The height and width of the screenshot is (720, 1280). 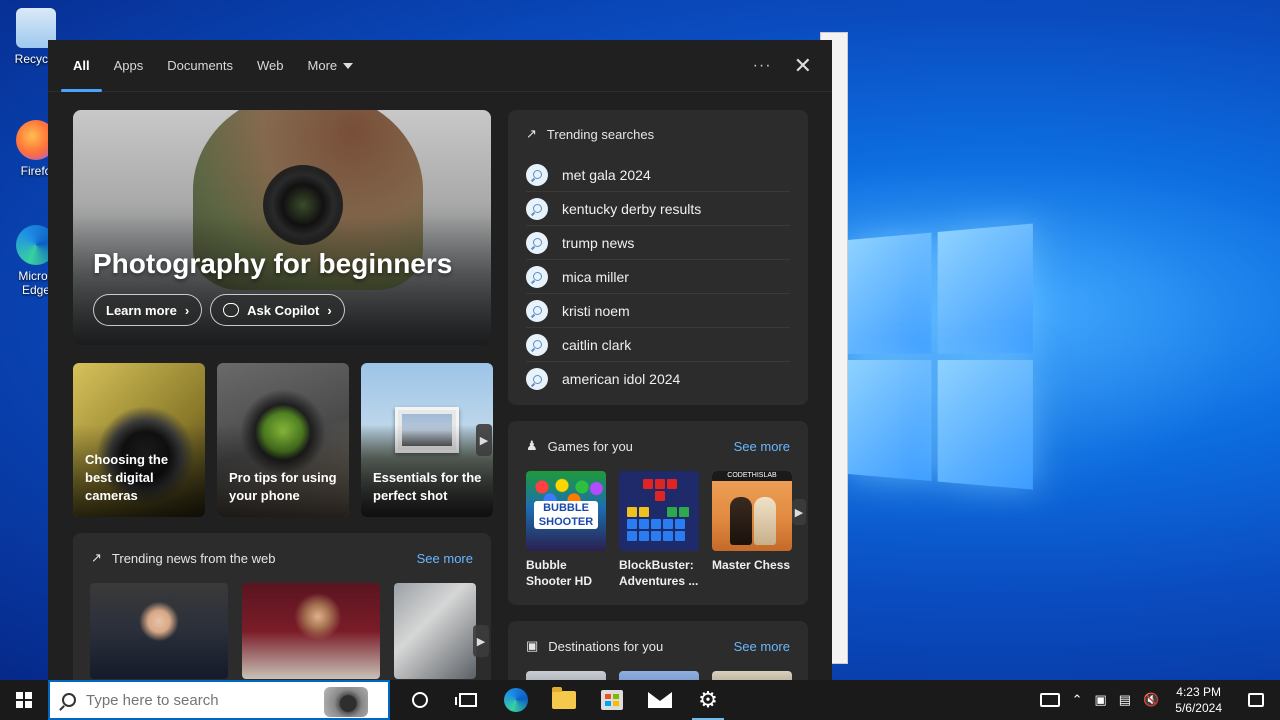 I want to click on news-widget-button, so click(x=1050, y=700).